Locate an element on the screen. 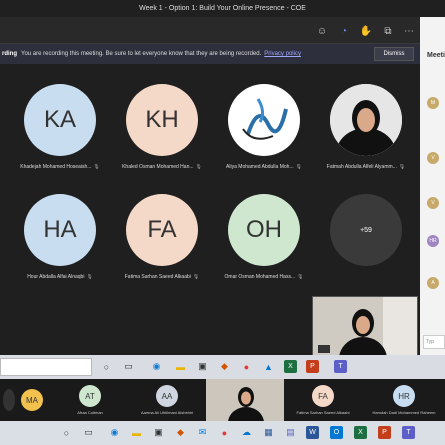  outlook-icon: ▲ is located at coordinates (268, 366).